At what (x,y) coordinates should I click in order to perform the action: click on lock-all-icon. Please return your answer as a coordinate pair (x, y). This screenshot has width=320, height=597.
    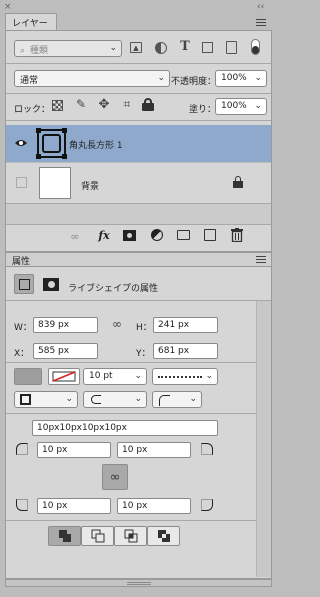
    Looking at the image, I should click on (148, 104).